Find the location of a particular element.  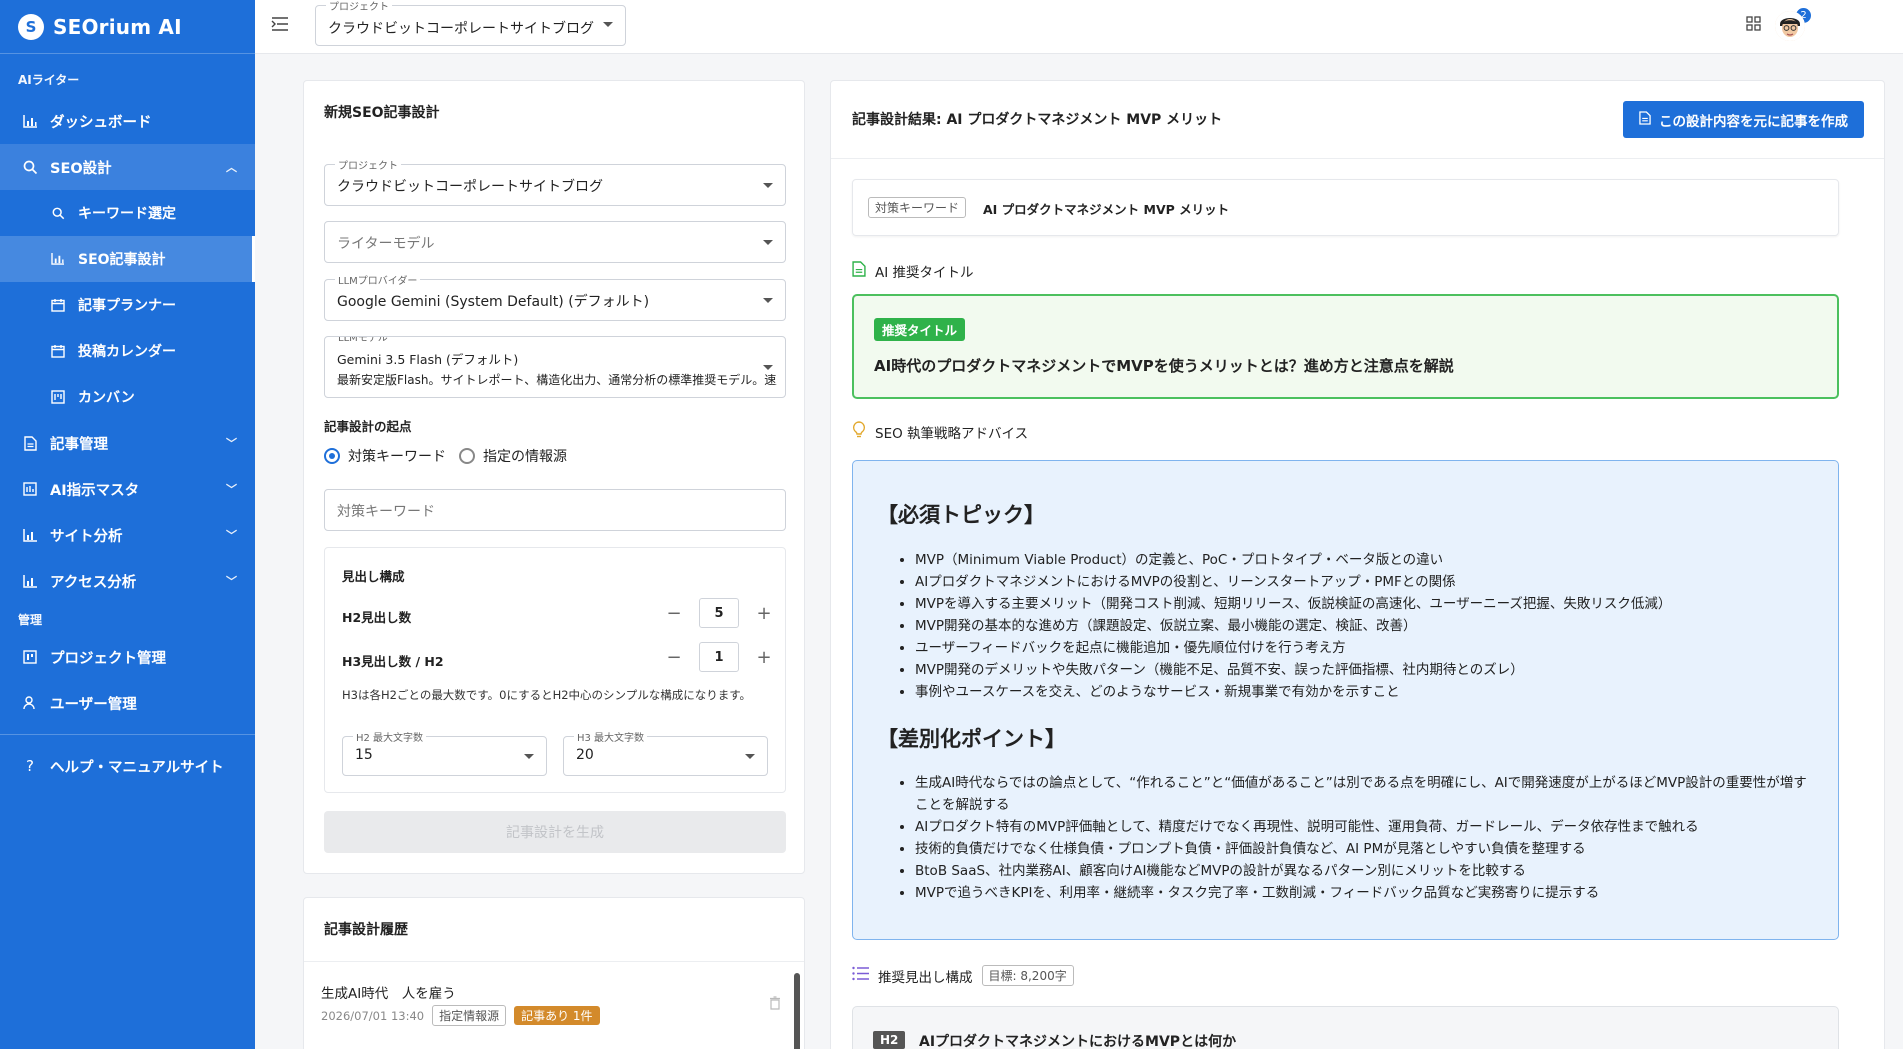

generate-button-label: 記事設計を生成 is located at coordinates (555, 833).